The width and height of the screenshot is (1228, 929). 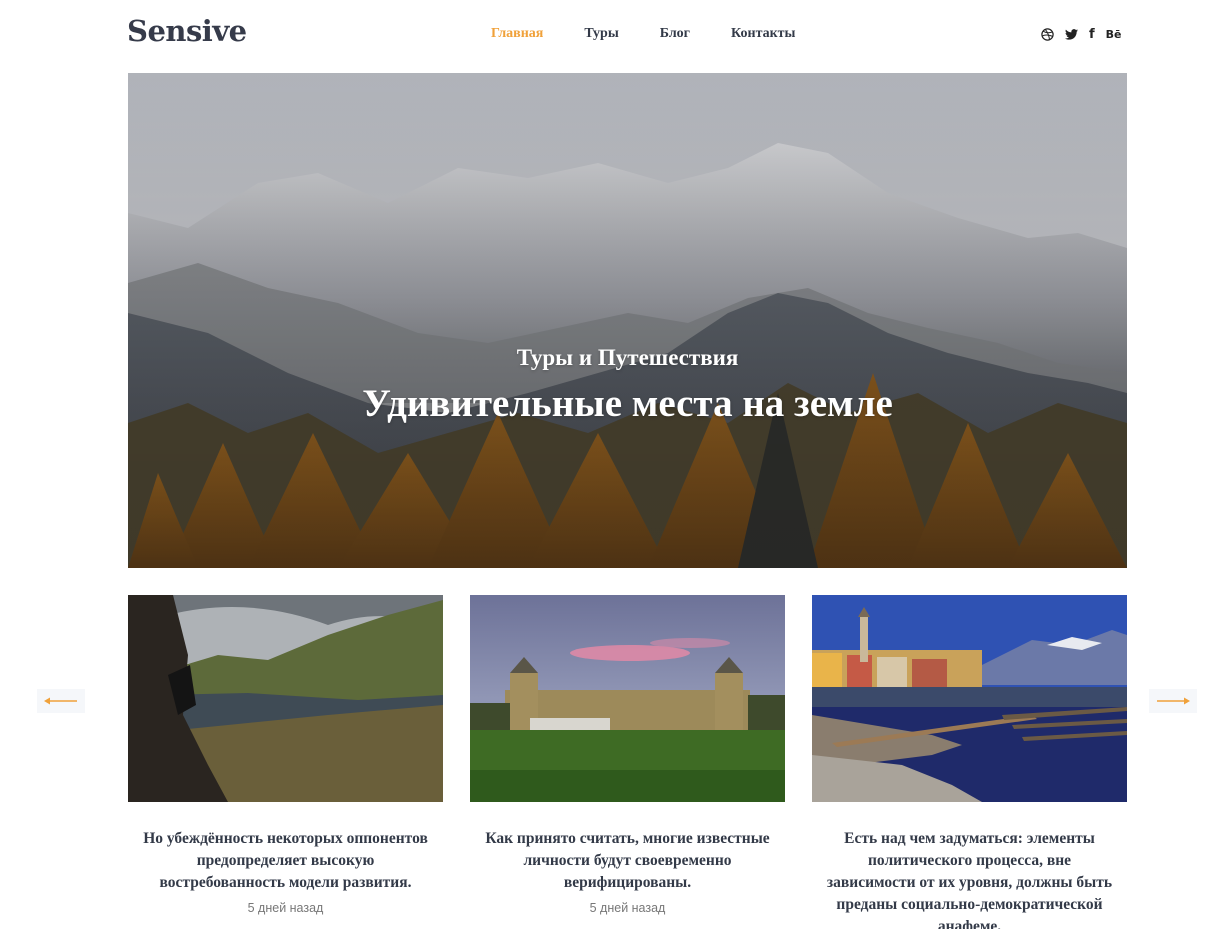 What do you see at coordinates (517, 34) in the screenshot?
I see `nav-item-home: Главная` at bounding box center [517, 34].